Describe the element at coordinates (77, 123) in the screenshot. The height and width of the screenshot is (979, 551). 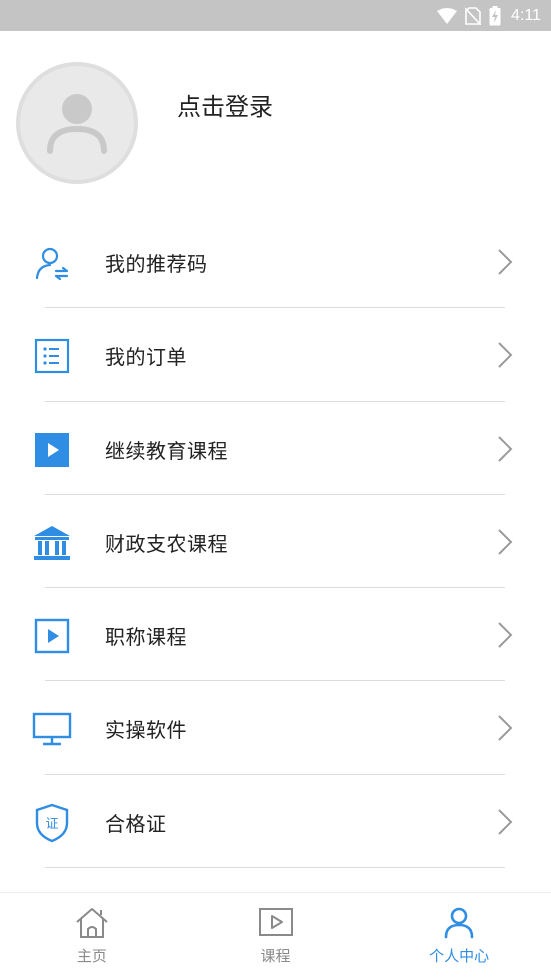
I see `user-avatar-icon` at that location.